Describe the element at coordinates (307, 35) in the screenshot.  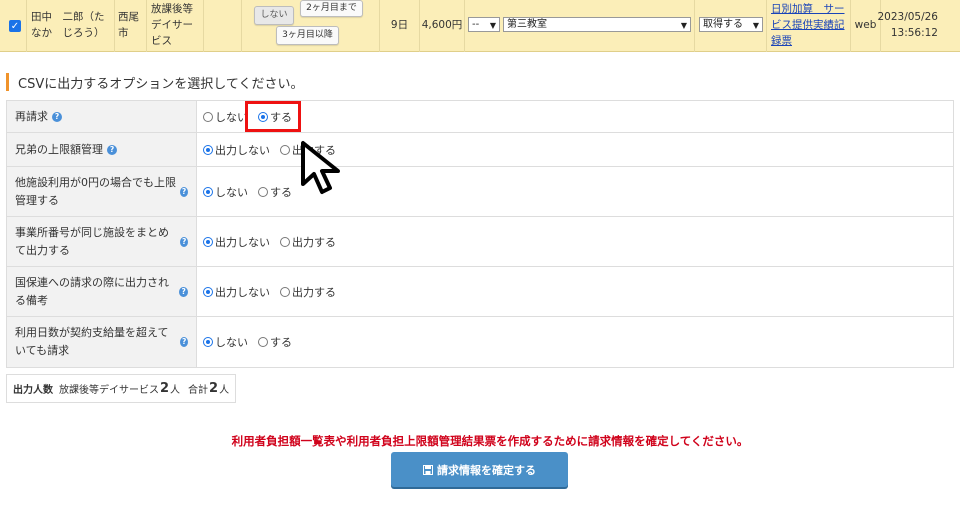
I see `period-three-months-button: 3ヶ月目以降` at that location.